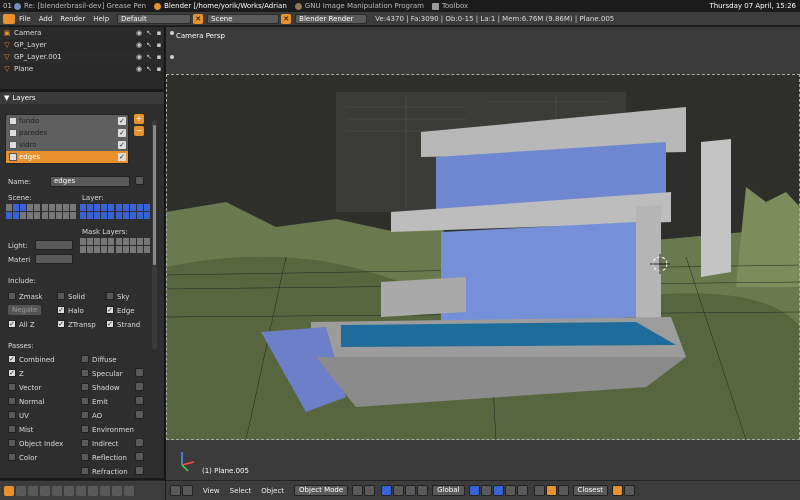 The width and height of the screenshot is (800, 500). What do you see at coordinates (358, 490) in the screenshot?
I see `shading-mode-icon` at bounding box center [358, 490].